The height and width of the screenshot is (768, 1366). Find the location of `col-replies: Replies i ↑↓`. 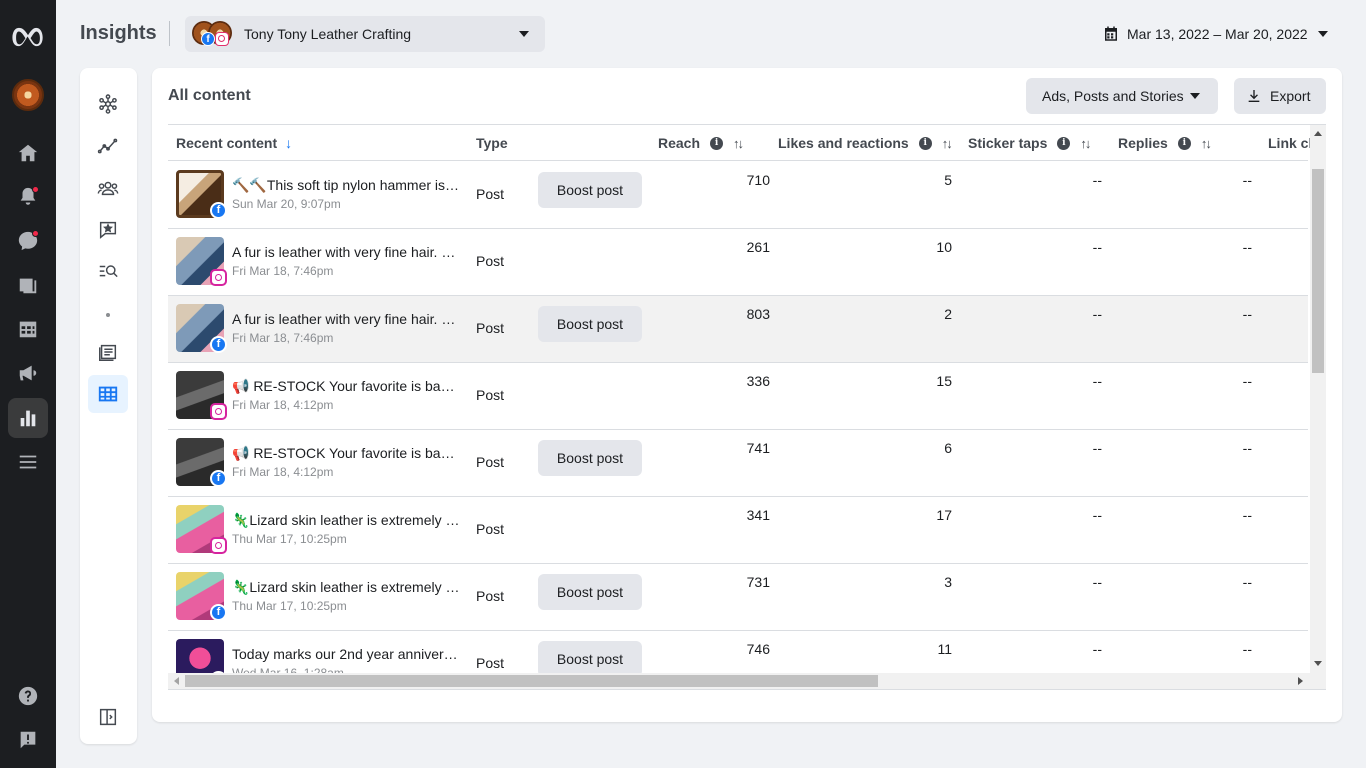

col-replies: Replies i ↑↓ is located at coordinates (1165, 143).